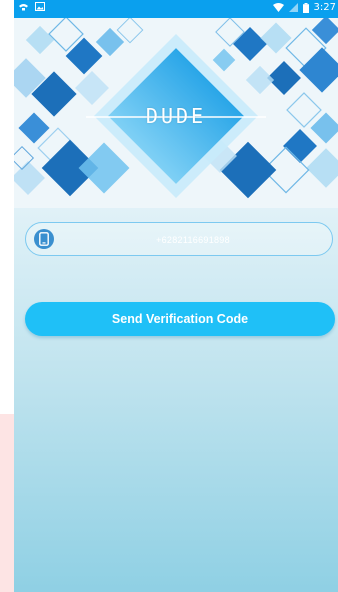 This screenshot has height=592, width=338. What do you see at coordinates (176, 116) in the screenshot?
I see `app-logo-text: DUDE` at bounding box center [176, 116].